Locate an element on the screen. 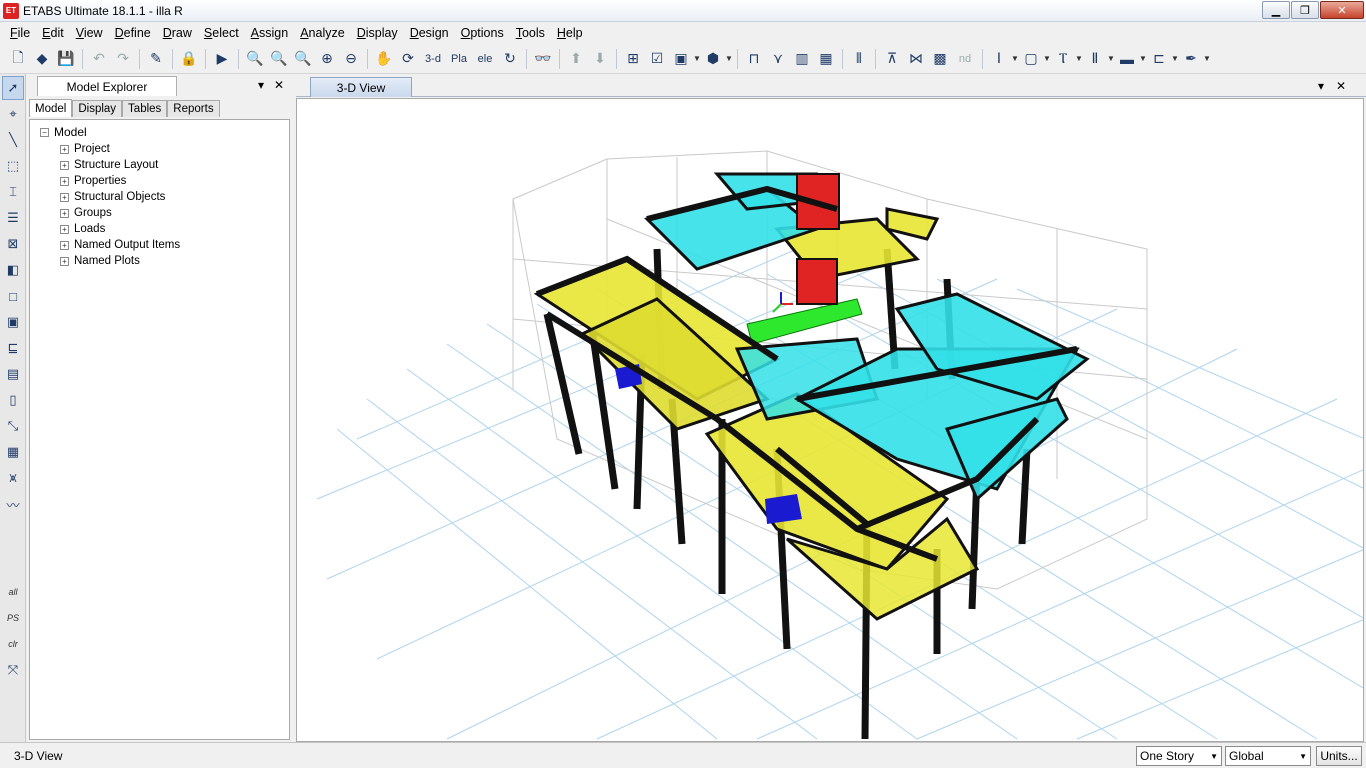 The width and height of the screenshot is (1366, 768). coordinate-system-select: Global ▼ is located at coordinates (1268, 756).